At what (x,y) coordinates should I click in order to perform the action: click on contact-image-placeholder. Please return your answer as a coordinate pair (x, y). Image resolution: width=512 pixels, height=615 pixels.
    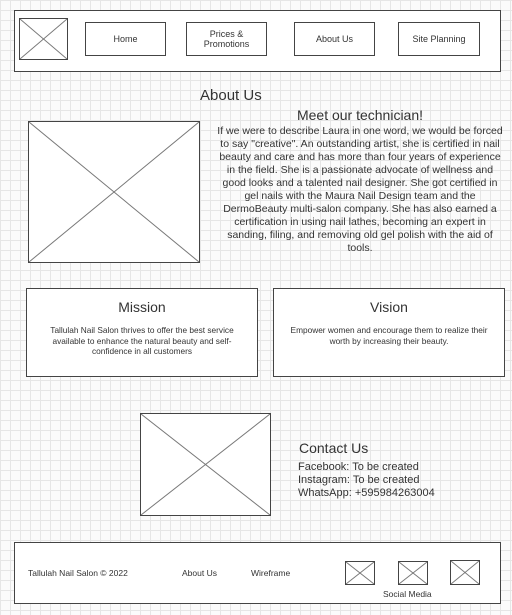
    Looking at the image, I should click on (205, 464).